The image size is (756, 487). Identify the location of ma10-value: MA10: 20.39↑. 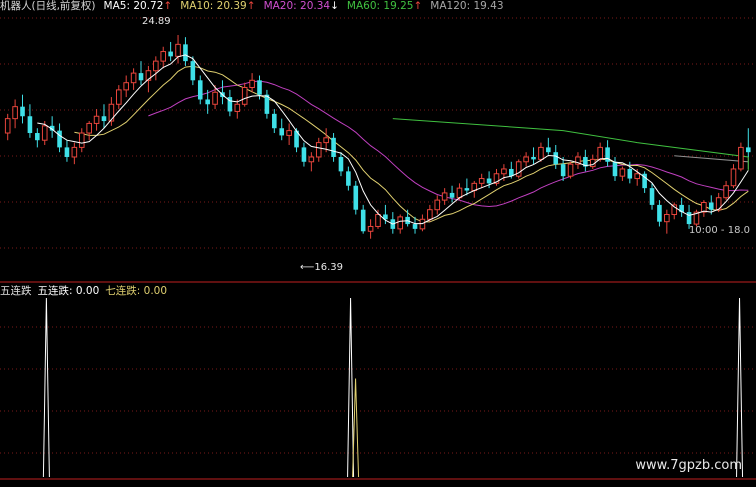
(218, 6).